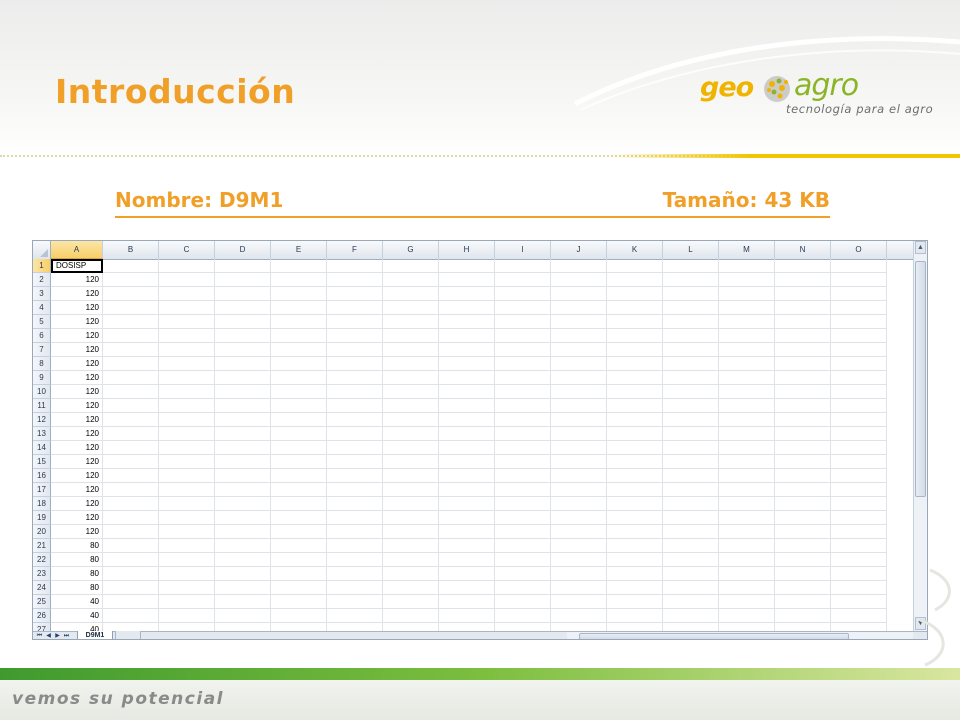 The height and width of the screenshot is (720, 960). What do you see at coordinates (131, 392) in the screenshot?
I see `cell-b10` at bounding box center [131, 392].